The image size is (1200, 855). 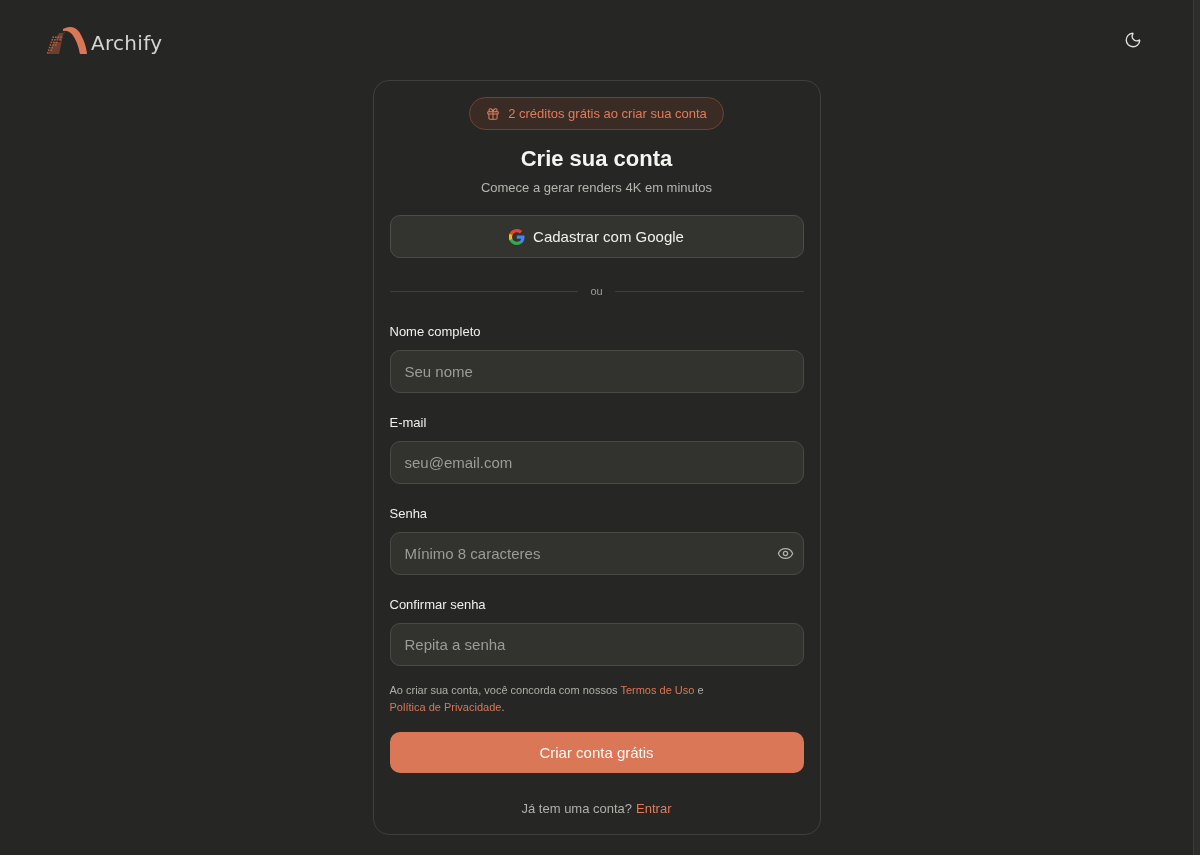 What do you see at coordinates (607, 113) in the screenshot?
I see `badge-text: 2 créditos grátis ao criar sua conta` at bounding box center [607, 113].